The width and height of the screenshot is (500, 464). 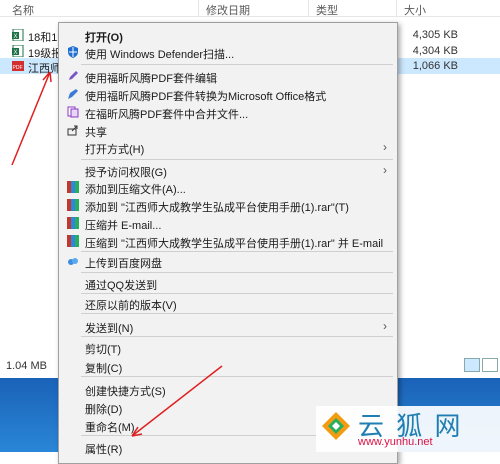 What do you see at coordinates (395, 442) in the screenshot?
I see `watermark-url: www.yunhu.net` at bounding box center [395, 442].